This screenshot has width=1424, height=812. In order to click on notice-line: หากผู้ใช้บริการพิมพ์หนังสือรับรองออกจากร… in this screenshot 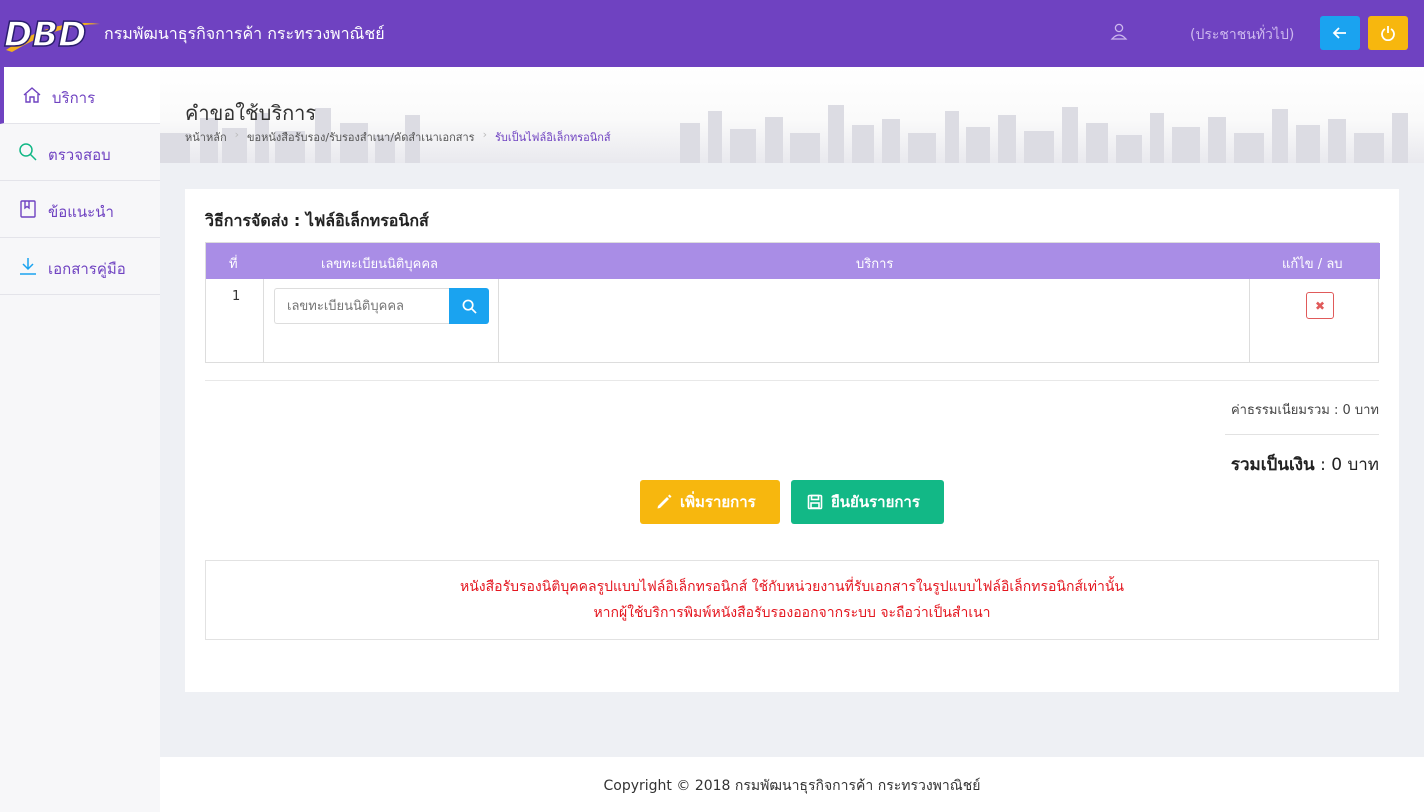, I will do `click(792, 613)`.